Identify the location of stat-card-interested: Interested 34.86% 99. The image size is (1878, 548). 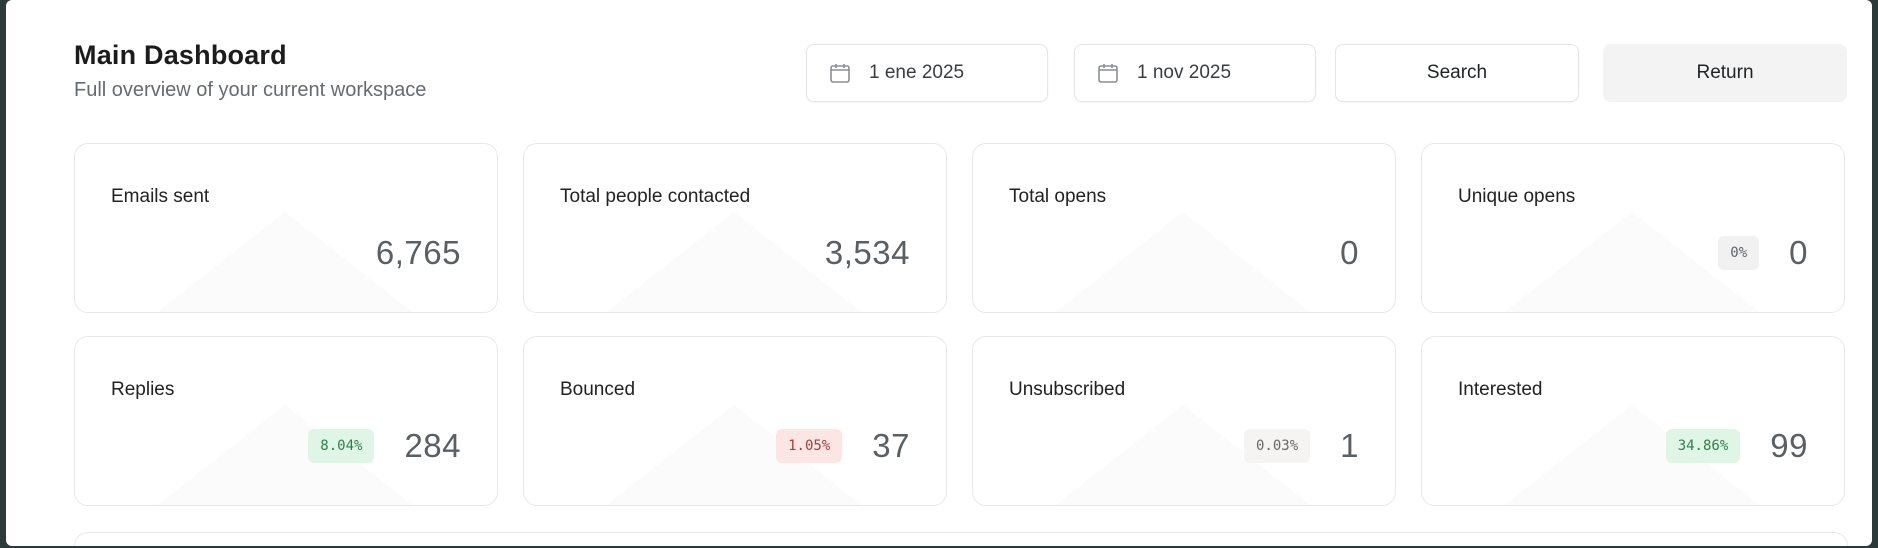
(1633, 421).